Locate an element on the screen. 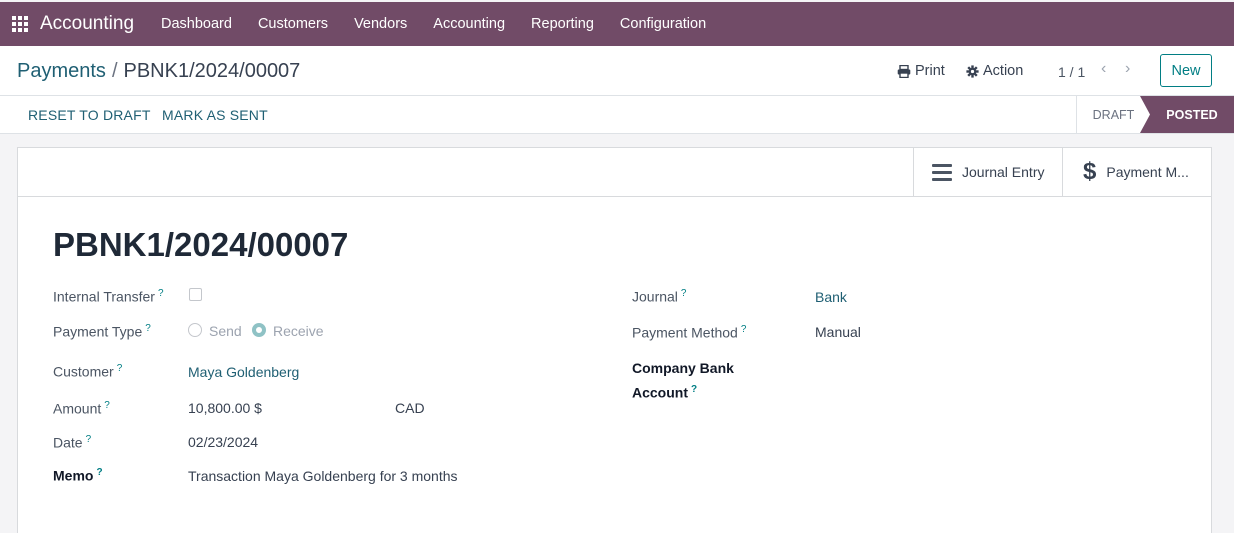  payment-type-label: Payment Type? is located at coordinates (102, 331).